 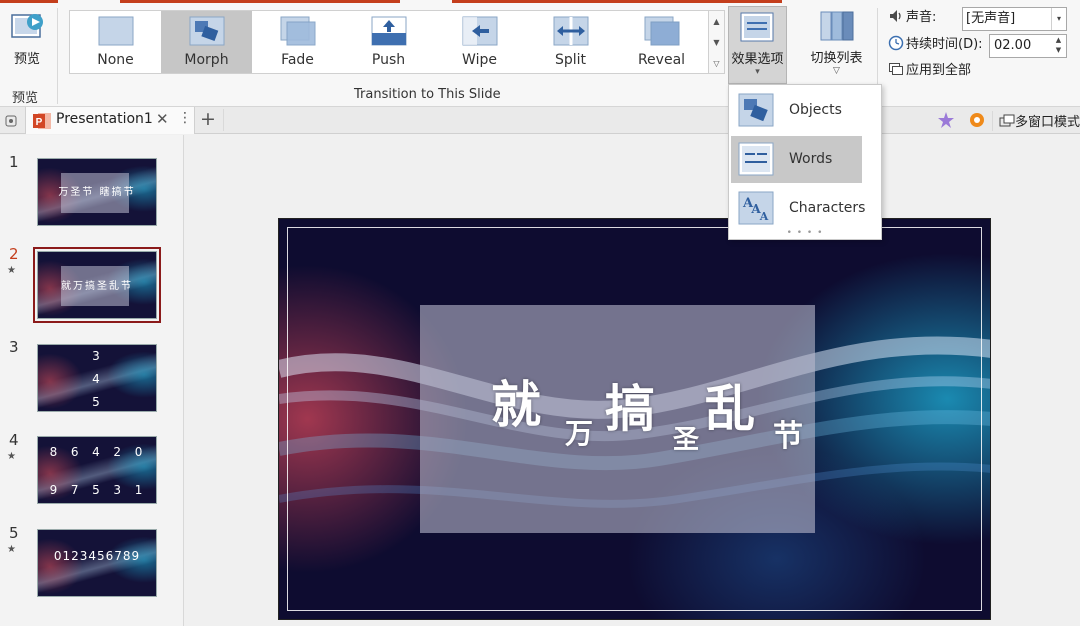 What do you see at coordinates (836, 71) in the screenshot?
I see `switch-list-arrow-icon: ▽` at bounding box center [836, 71].